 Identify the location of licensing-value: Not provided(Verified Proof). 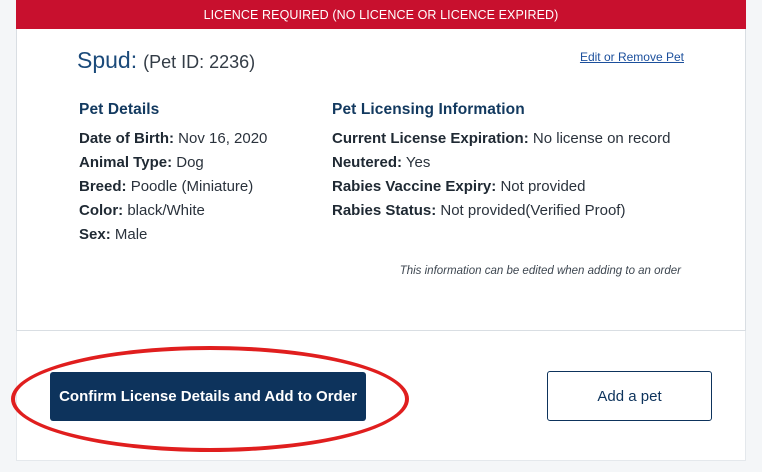
(533, 210).